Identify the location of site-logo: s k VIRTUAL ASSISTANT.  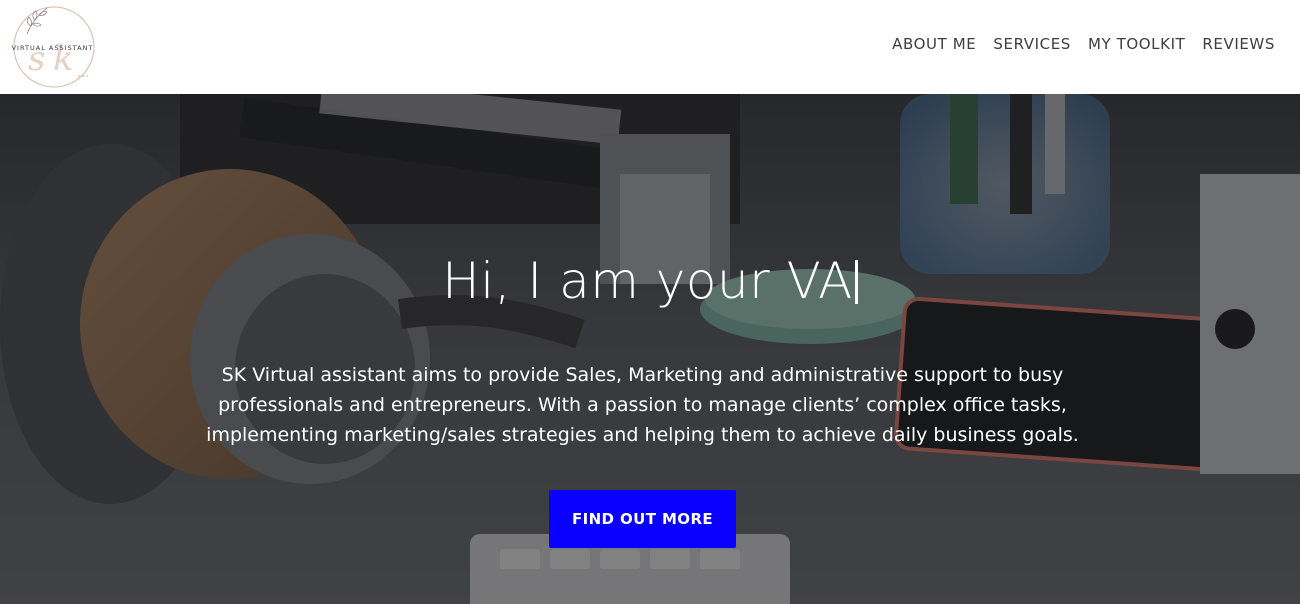
(52, 47).